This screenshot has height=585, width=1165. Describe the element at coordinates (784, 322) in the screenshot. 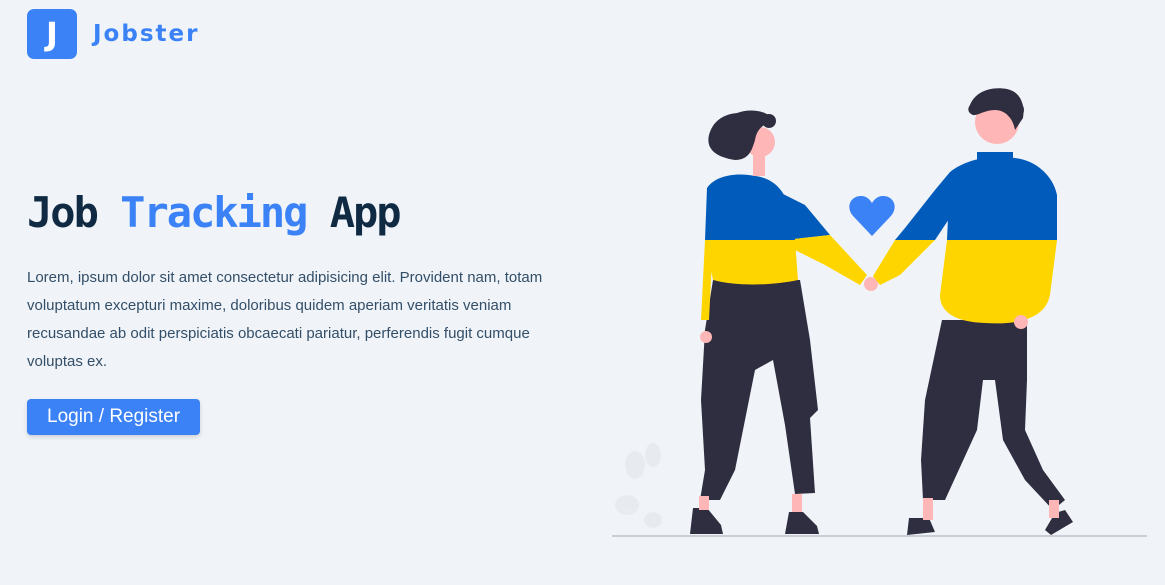

I see `woman-figure` at that location.